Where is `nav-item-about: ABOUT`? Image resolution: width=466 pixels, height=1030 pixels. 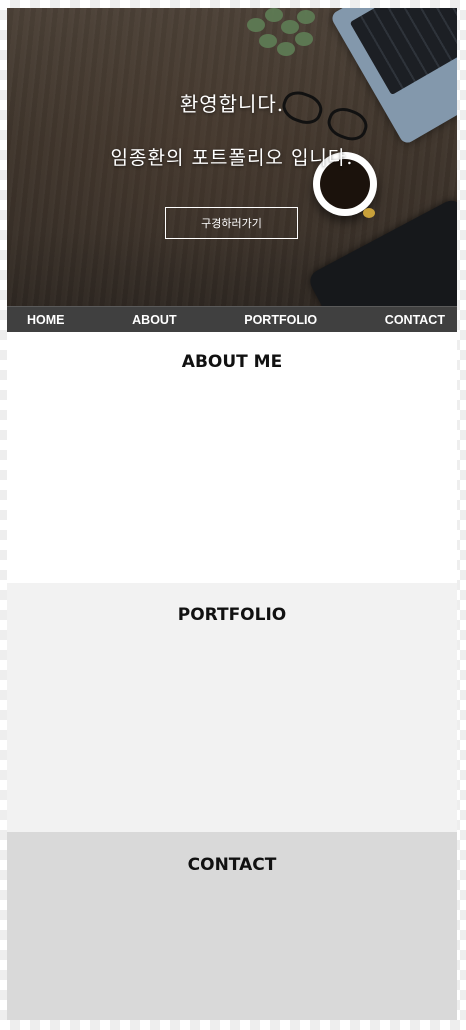
nav-item-about: ABOUT is located at coordinates (154, 320).